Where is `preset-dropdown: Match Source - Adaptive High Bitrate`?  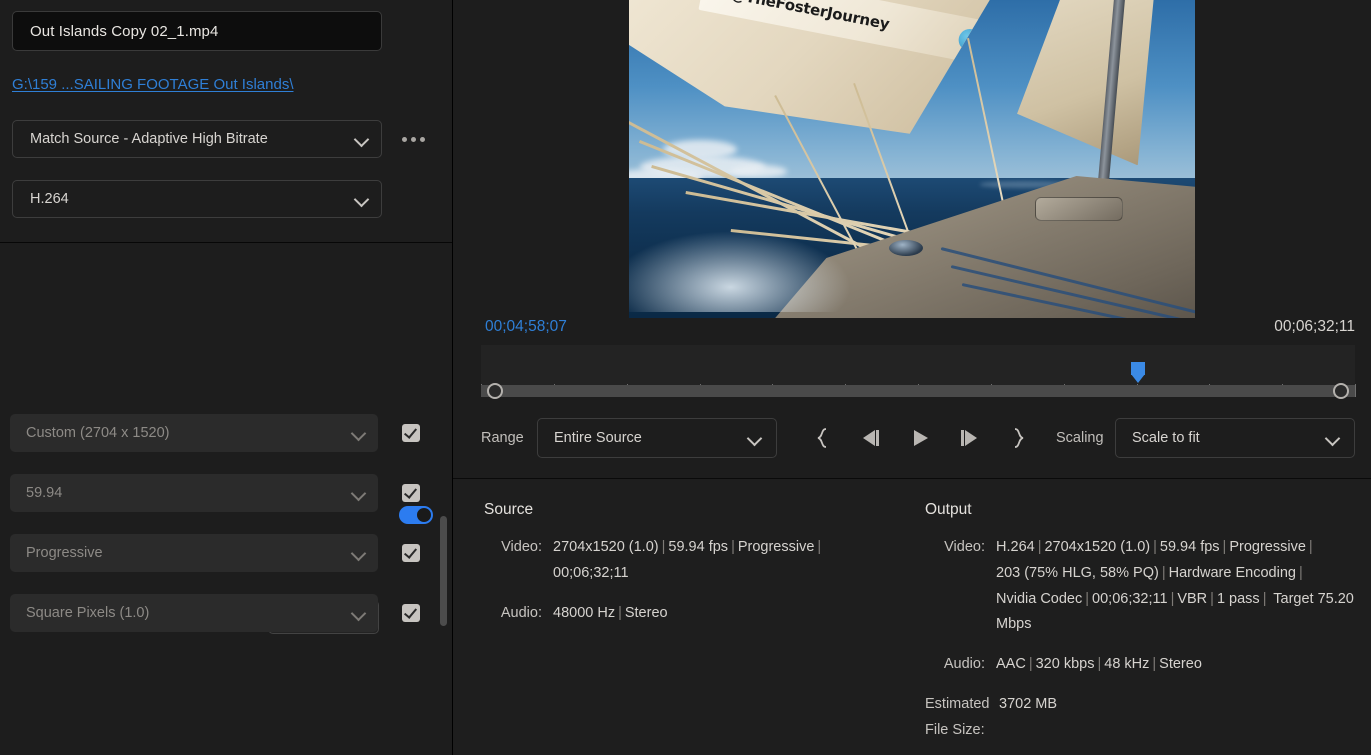 preset-dropdown: Match Source - Adaptive High Bitrate is located at coordinates (197, 139).